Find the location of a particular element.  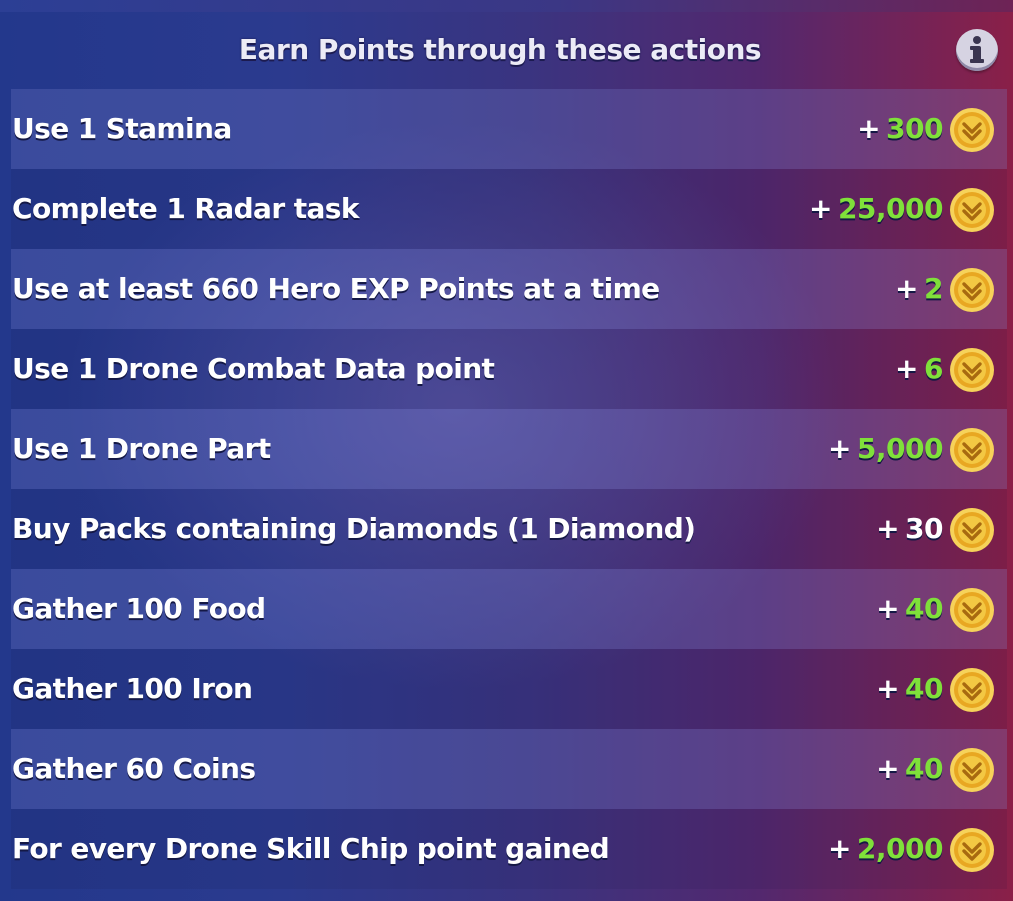

action-row: Use 1 Drone Part +5,000 is located at coordinates (509, 449).